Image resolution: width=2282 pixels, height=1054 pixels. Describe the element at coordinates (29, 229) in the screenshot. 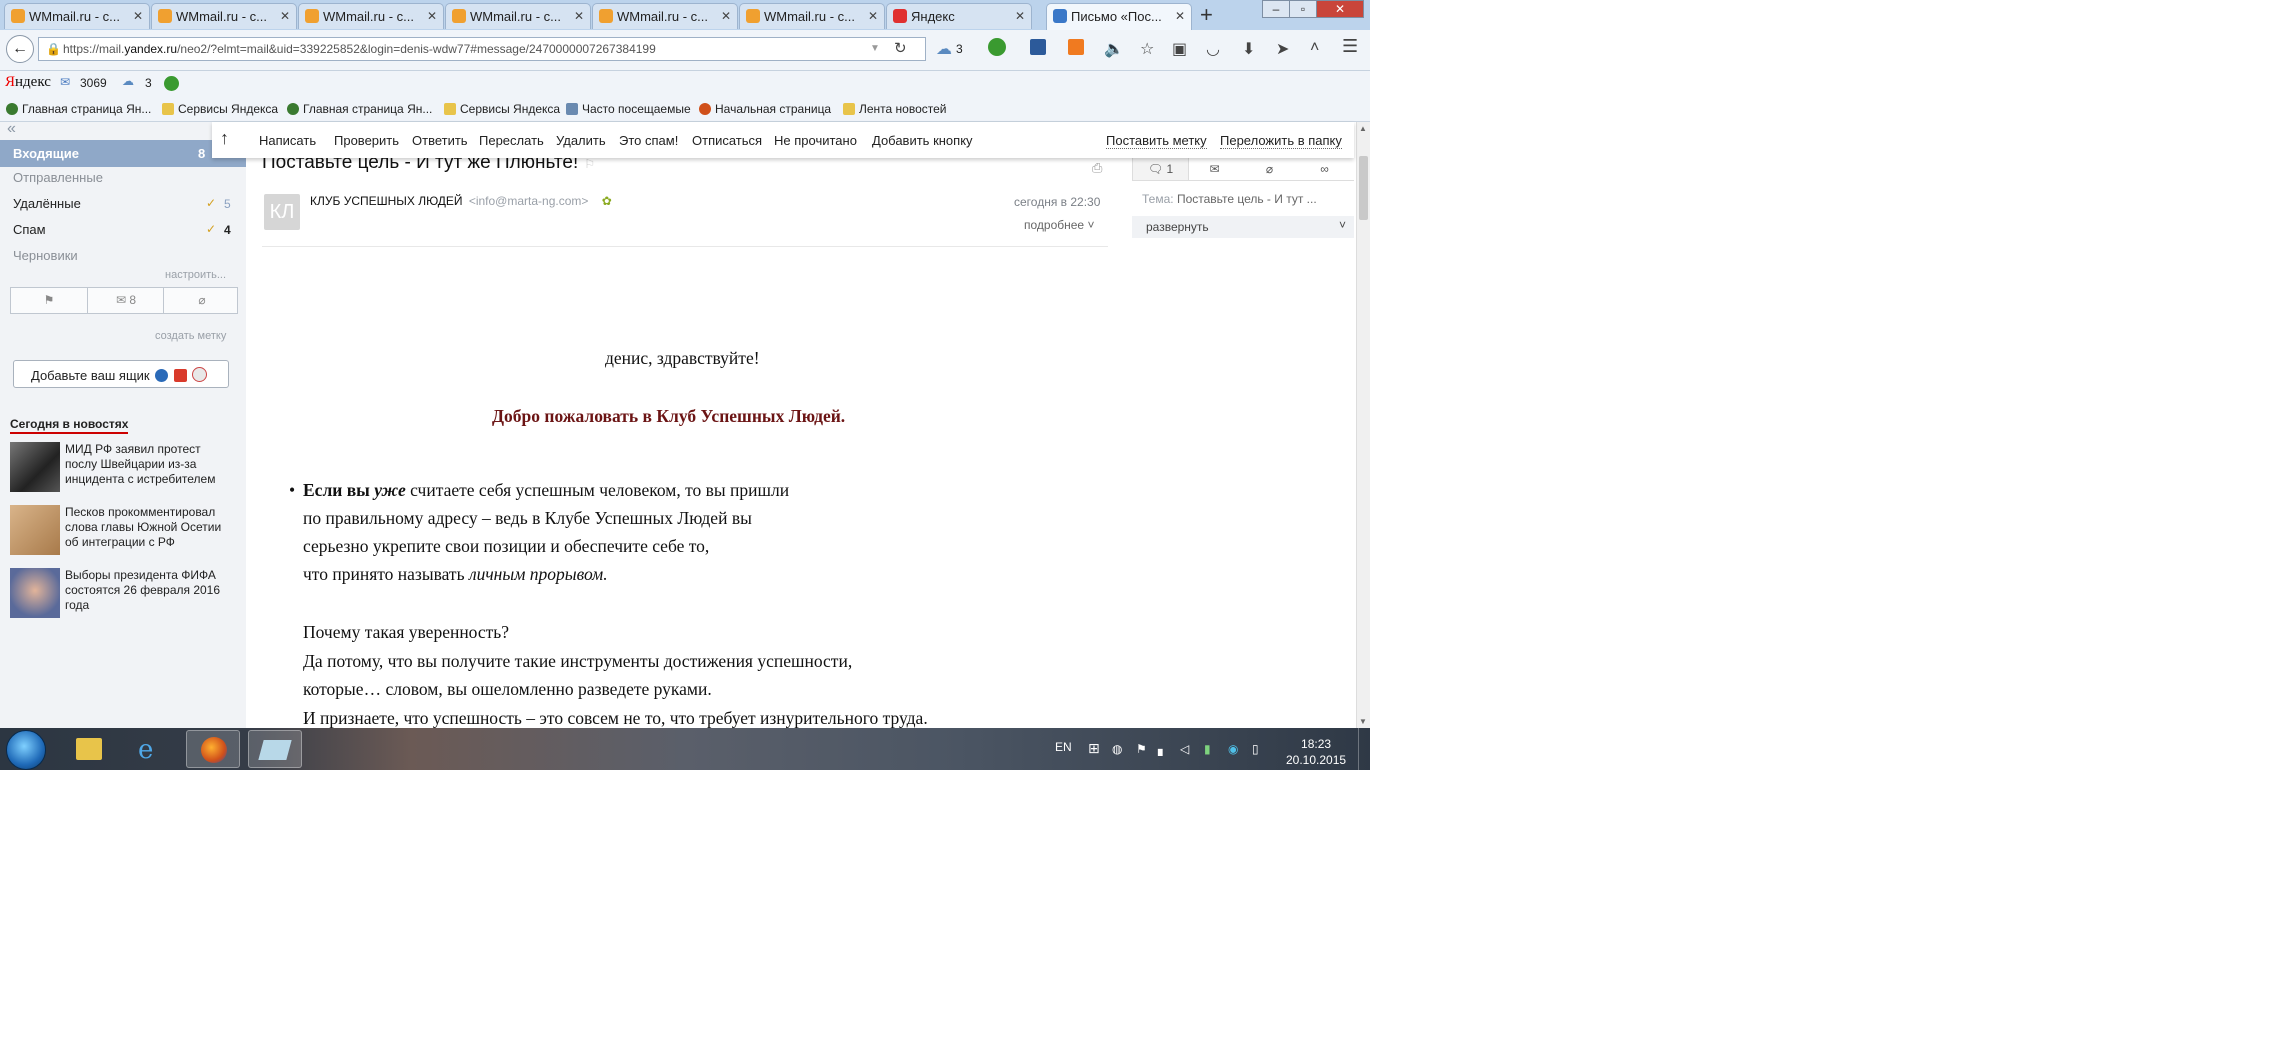

I see `folder-spam: Спам` at that location.